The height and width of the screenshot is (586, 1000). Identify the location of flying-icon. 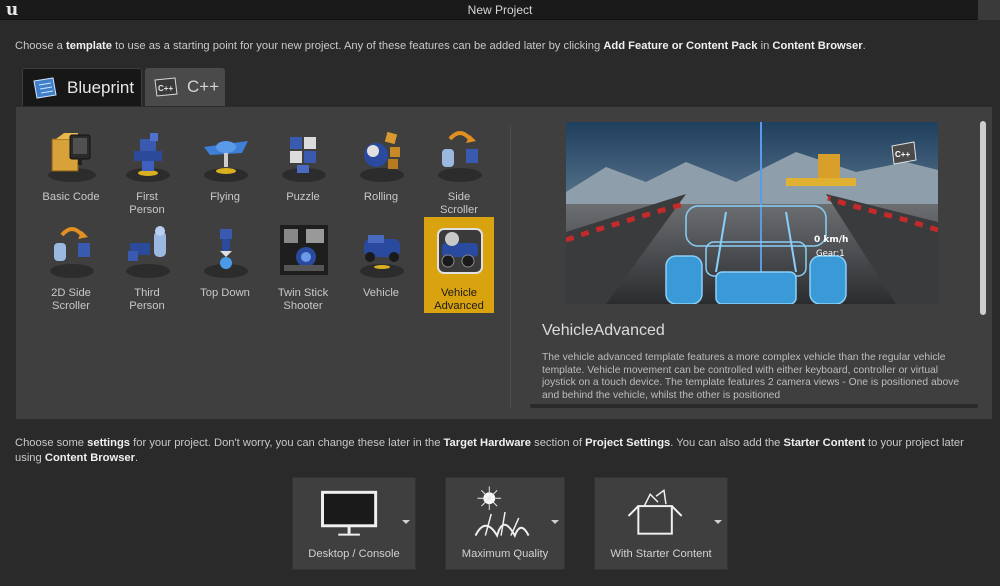
(226, 161).